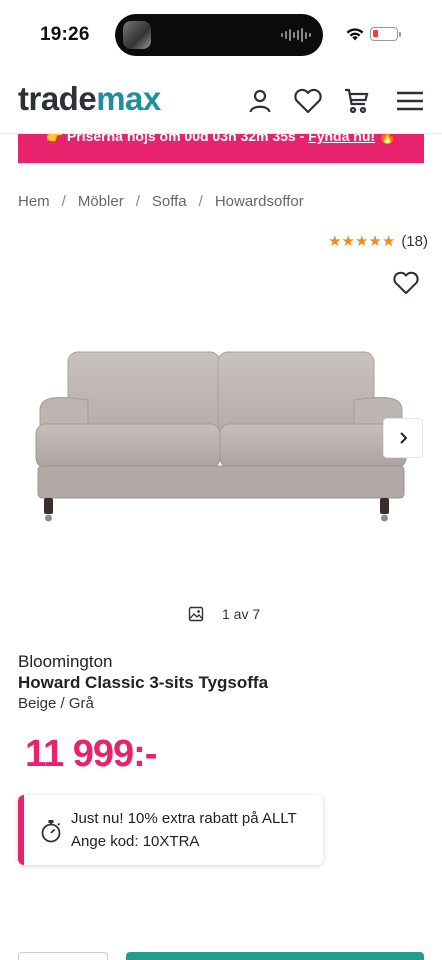  Describe the element at coordinates (137, 35) in the screenshot. I see `media-thumbnail` at that location.